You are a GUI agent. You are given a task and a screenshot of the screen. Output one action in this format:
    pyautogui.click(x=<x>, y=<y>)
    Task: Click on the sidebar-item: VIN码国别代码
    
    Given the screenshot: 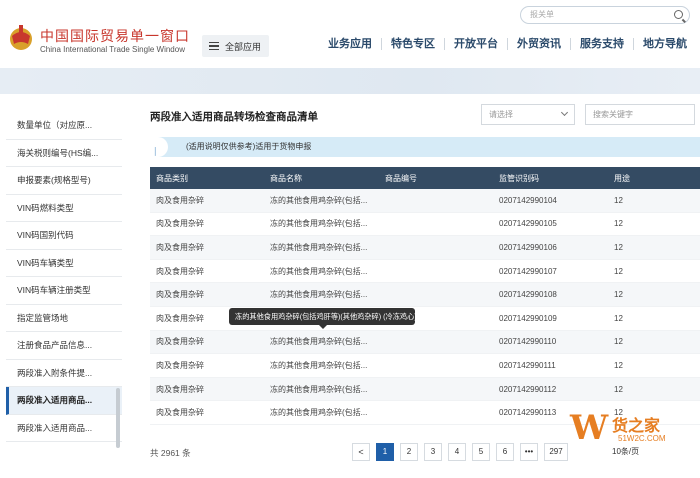 What is the action you would take?
    pyautogui.click(x=64, y=236)
    